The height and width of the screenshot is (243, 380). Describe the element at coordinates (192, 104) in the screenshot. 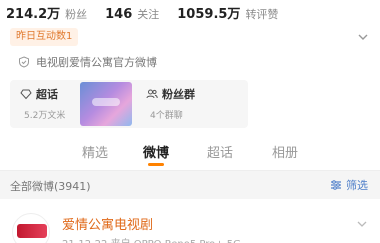

I see `fans-group-card: 粉丝群 4个群聊` at that location.